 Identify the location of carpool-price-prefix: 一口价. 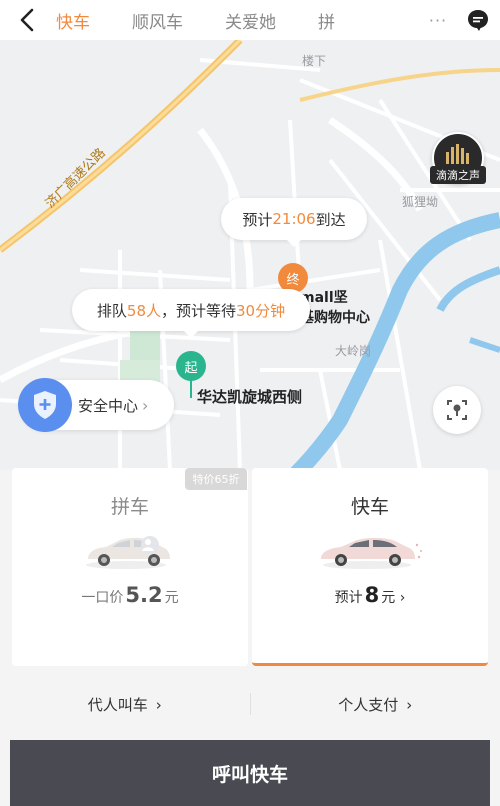
(102, 598).